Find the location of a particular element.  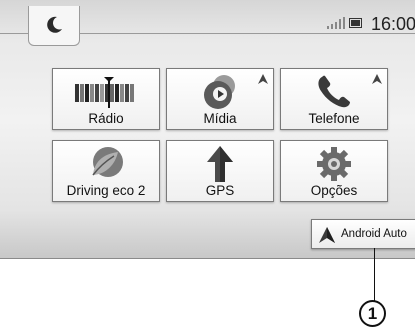

signal-icon is located at coordinates (336, 23).